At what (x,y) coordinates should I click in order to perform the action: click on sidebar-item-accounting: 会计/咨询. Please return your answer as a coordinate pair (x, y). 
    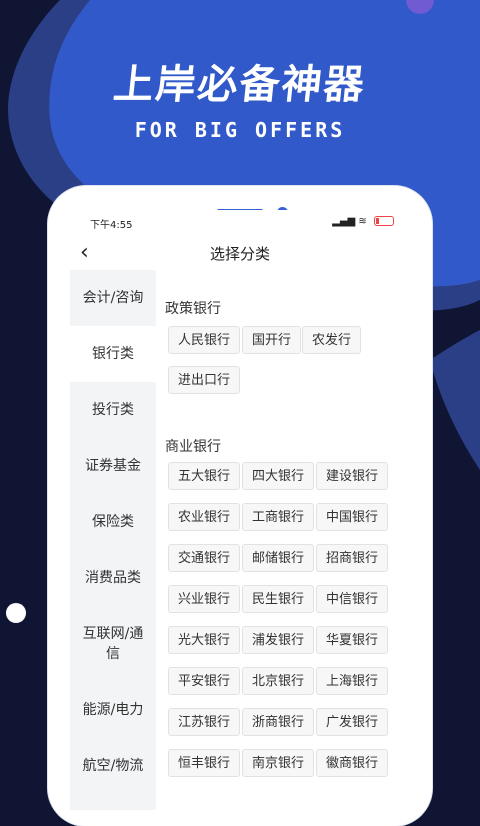
    Looking at the image, I should click on (113, 298).